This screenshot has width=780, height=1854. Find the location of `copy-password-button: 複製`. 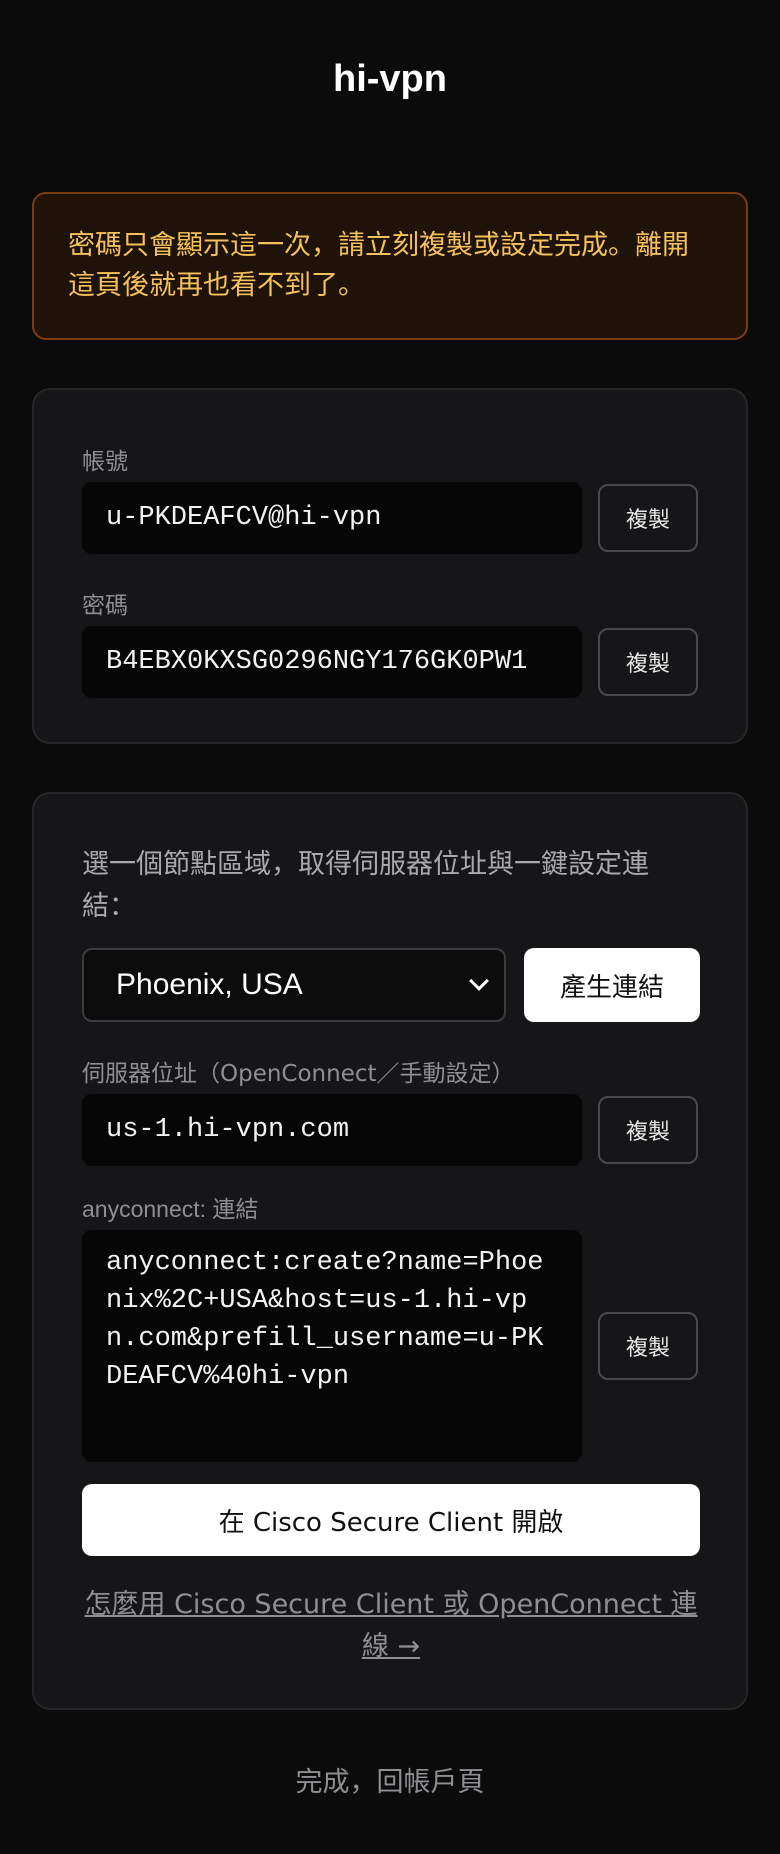

copy-password-button: 複製 is located at coordinates (648, 662).